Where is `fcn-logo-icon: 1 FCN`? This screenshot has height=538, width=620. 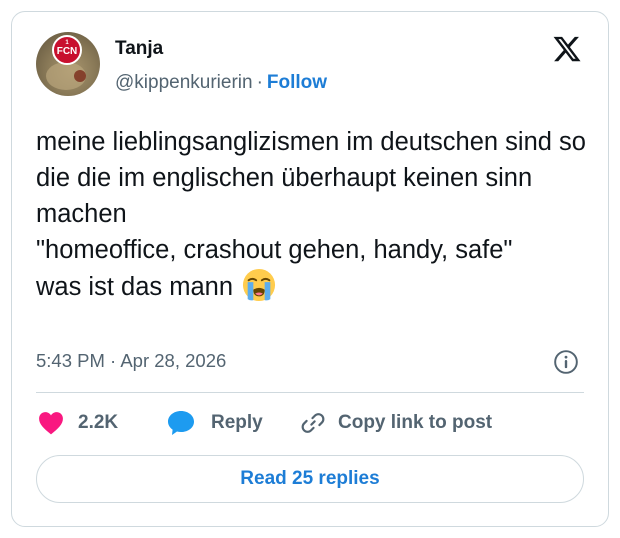
fcn-logo-icon: 1 FCN is located at coordinates (66, 62).